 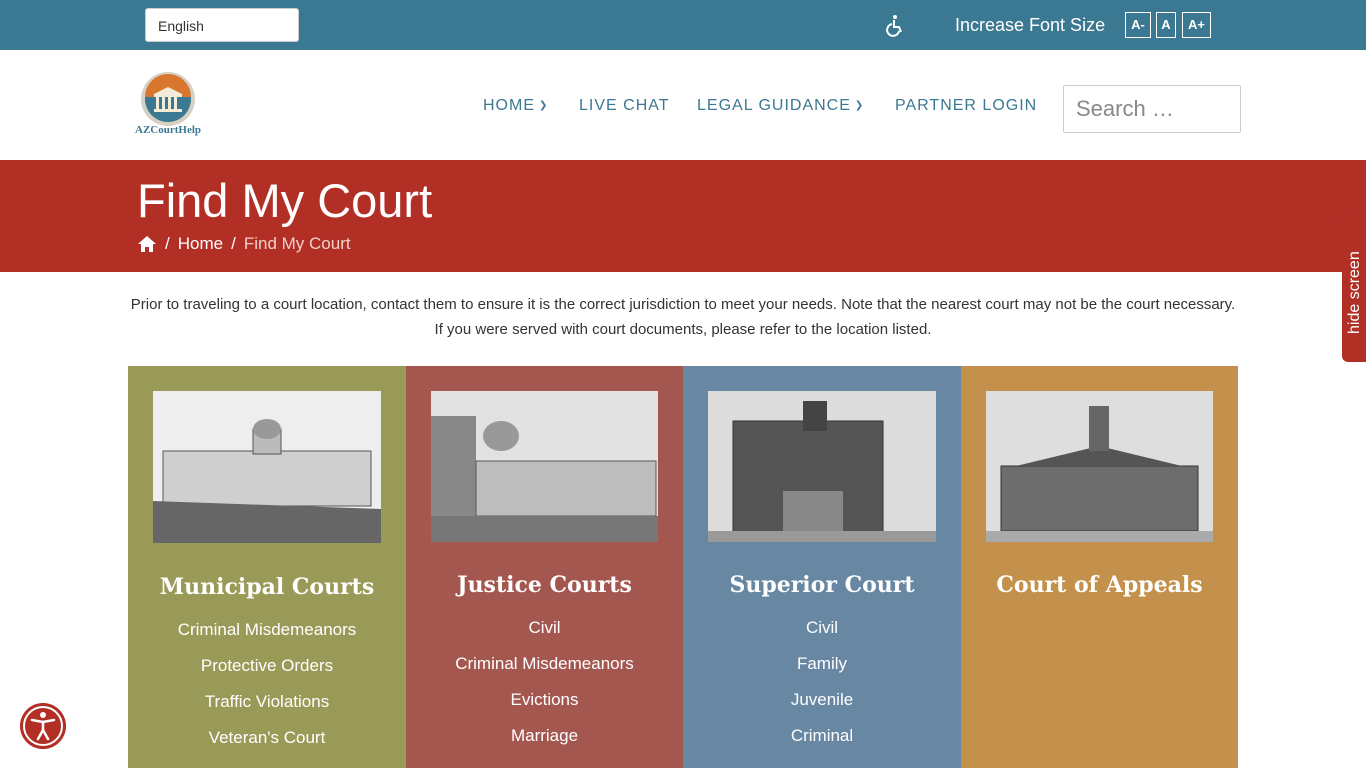 I want to click on list-item: Marriage, so click(x=544, y=736).